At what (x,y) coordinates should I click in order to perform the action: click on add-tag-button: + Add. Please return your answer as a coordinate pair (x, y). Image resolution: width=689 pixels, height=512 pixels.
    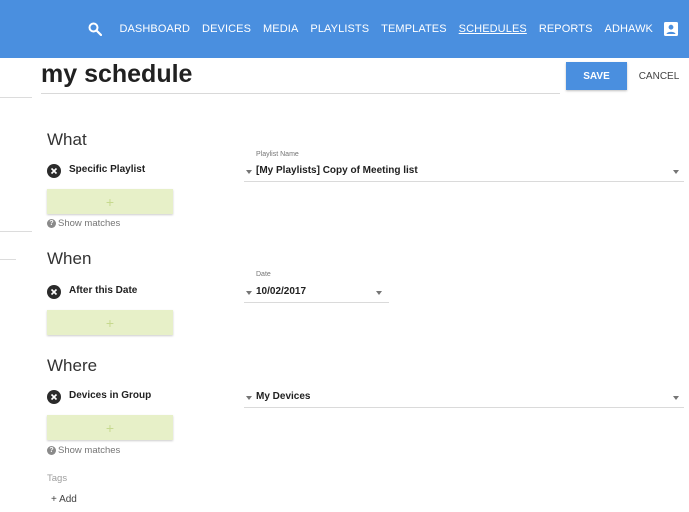
    Looking at the image, I should click on (64, 499).